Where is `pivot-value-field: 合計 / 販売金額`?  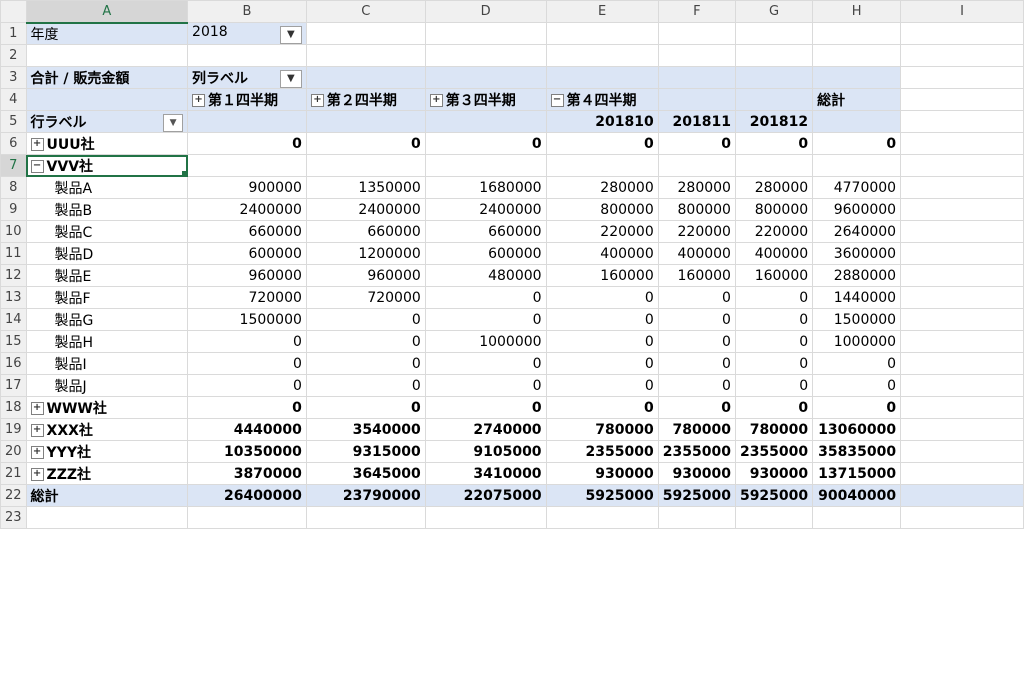 pivot-value-field: 合計 / 販売金額 is located at coordinates (107, 77).